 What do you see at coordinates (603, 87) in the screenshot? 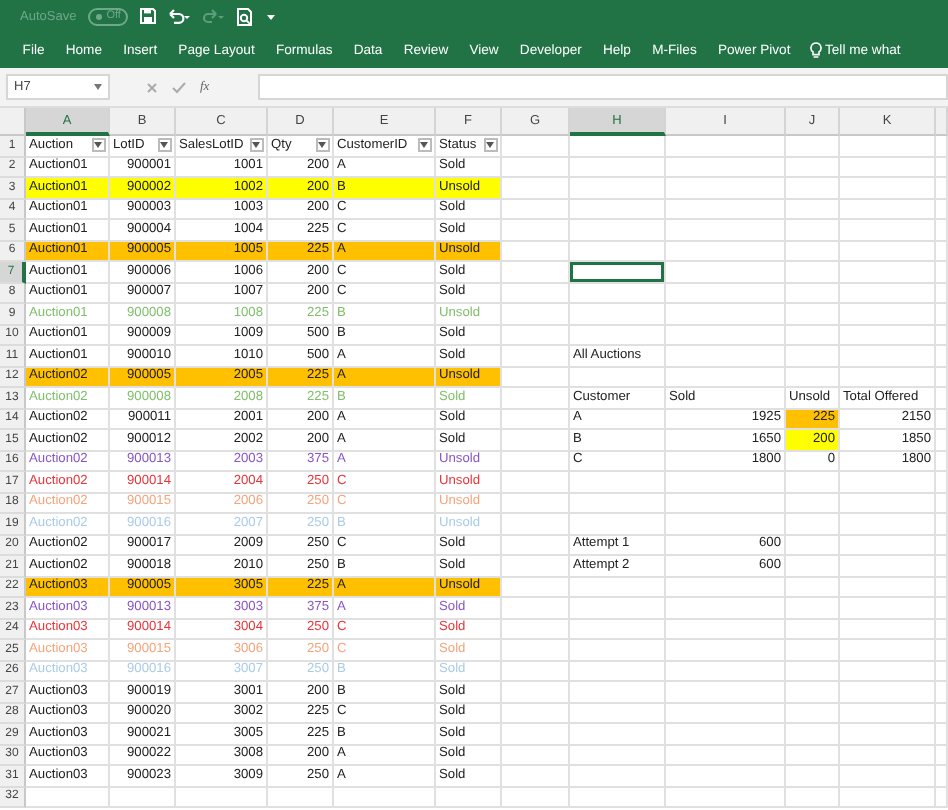
I see `formula-input` at bounding box center [603, 87].